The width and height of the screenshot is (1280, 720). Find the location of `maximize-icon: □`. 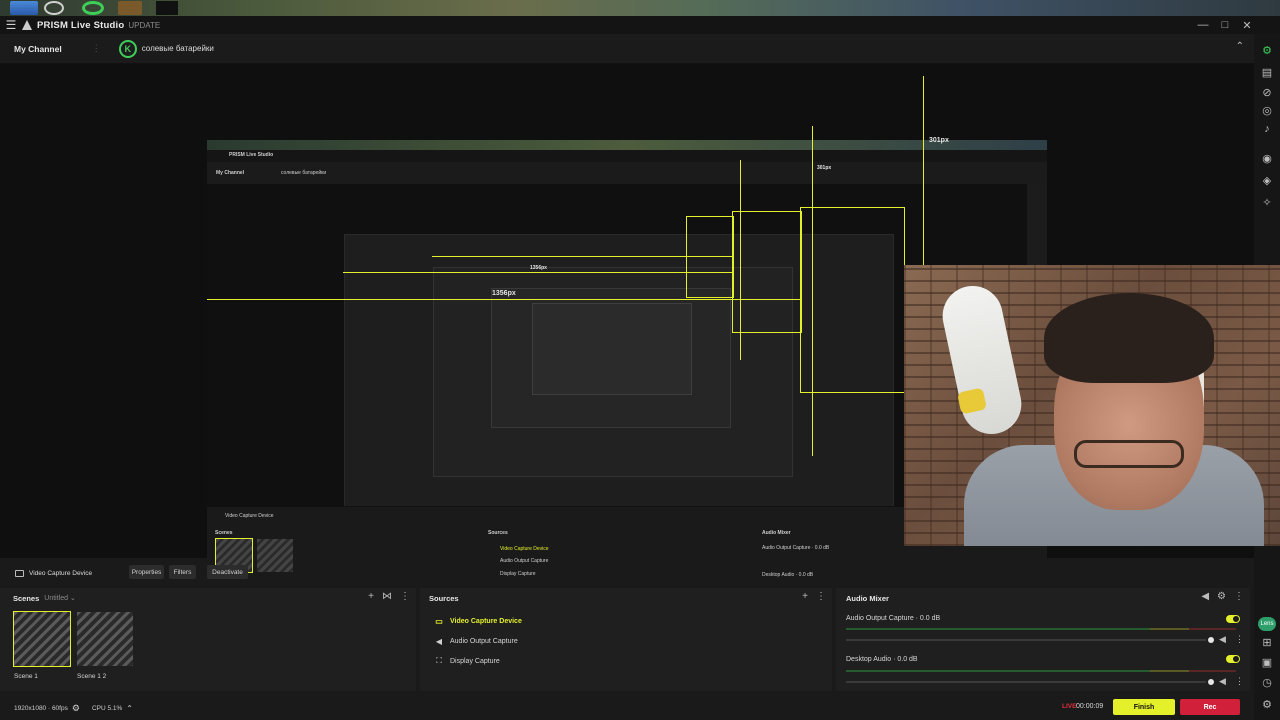

maximize-icon: □ is located at coordinates (1225, 25).